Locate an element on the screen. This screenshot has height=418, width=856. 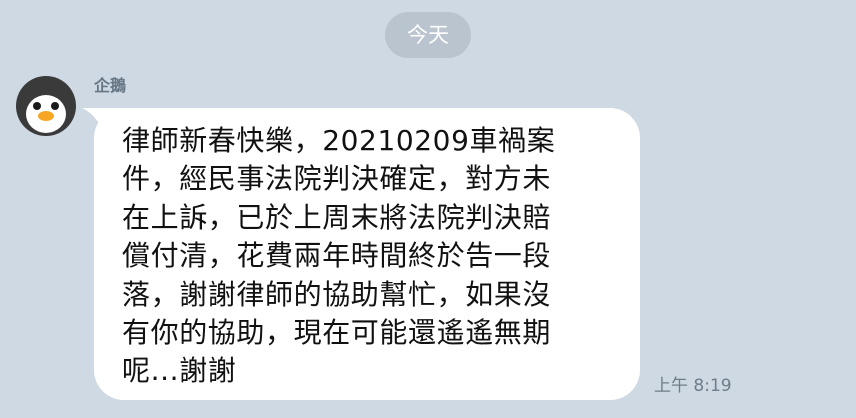
penguin-avatar-icon is located at coordinates (46, 106).